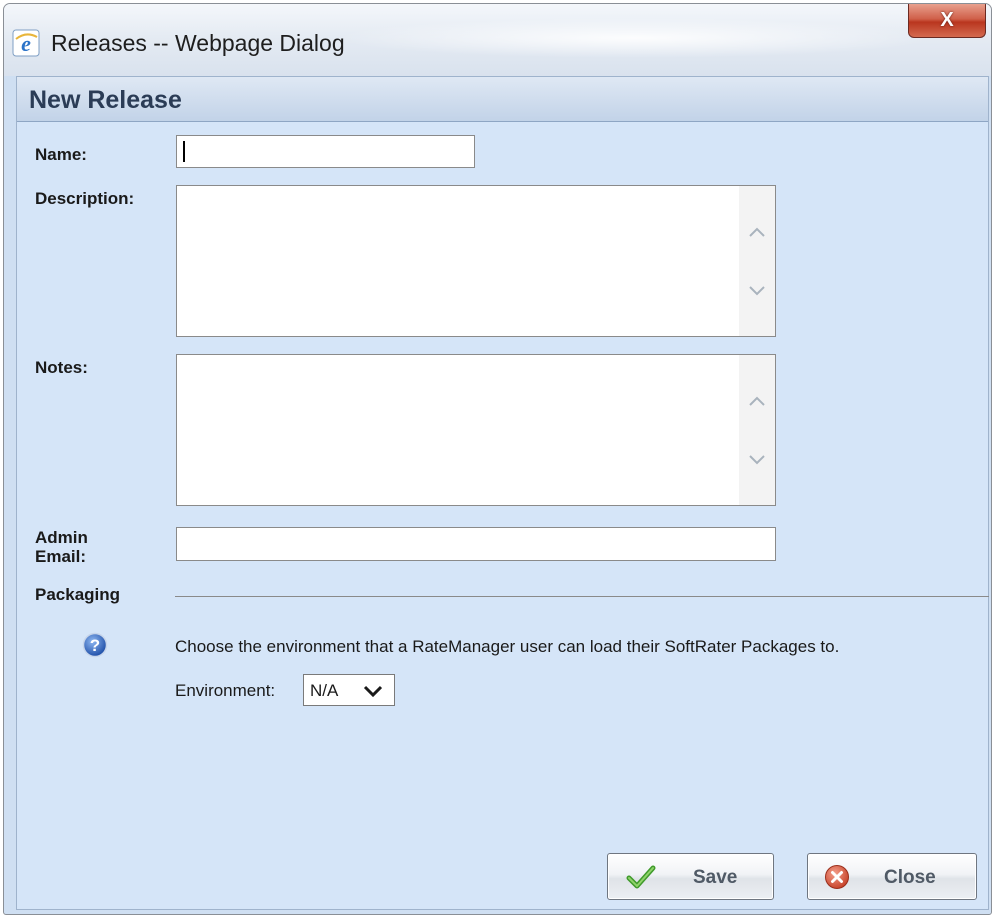 This screenshot has height=919, width=996. I want to click on notes-scrollbar, so click(757, 430).